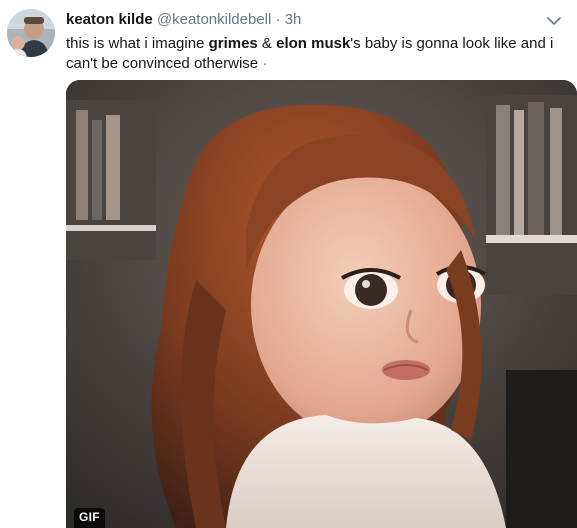 This screenshot has height=528, width=577. Describe the element at coordinates (109, 19) in the screenshot. I see `author-name: keaton kilde` at that location.